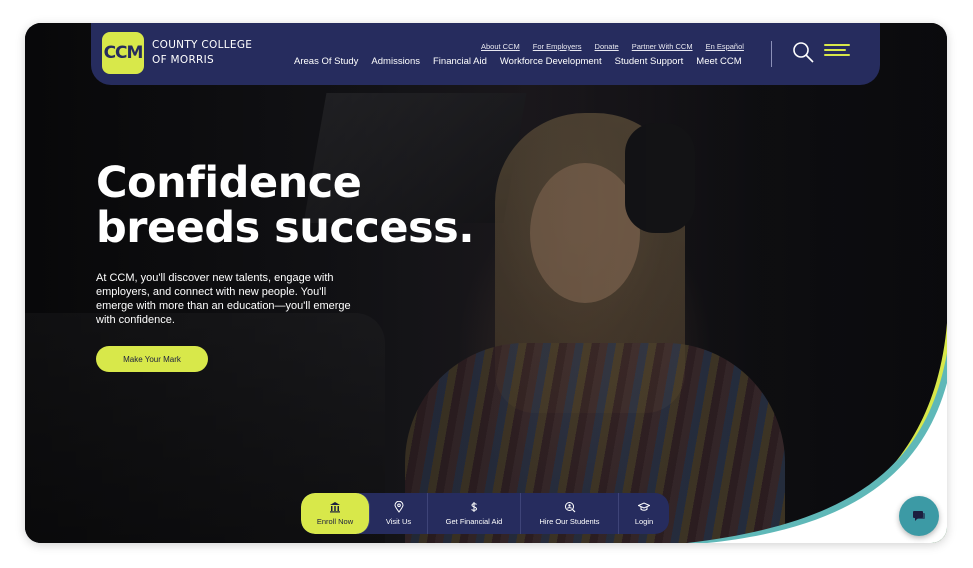 The width and height of the screenshot is (973, 568). Describe the element at coordinates (399, 513) in the screenshot. I see `quick-link-visit-us: Visit Us` at that location.